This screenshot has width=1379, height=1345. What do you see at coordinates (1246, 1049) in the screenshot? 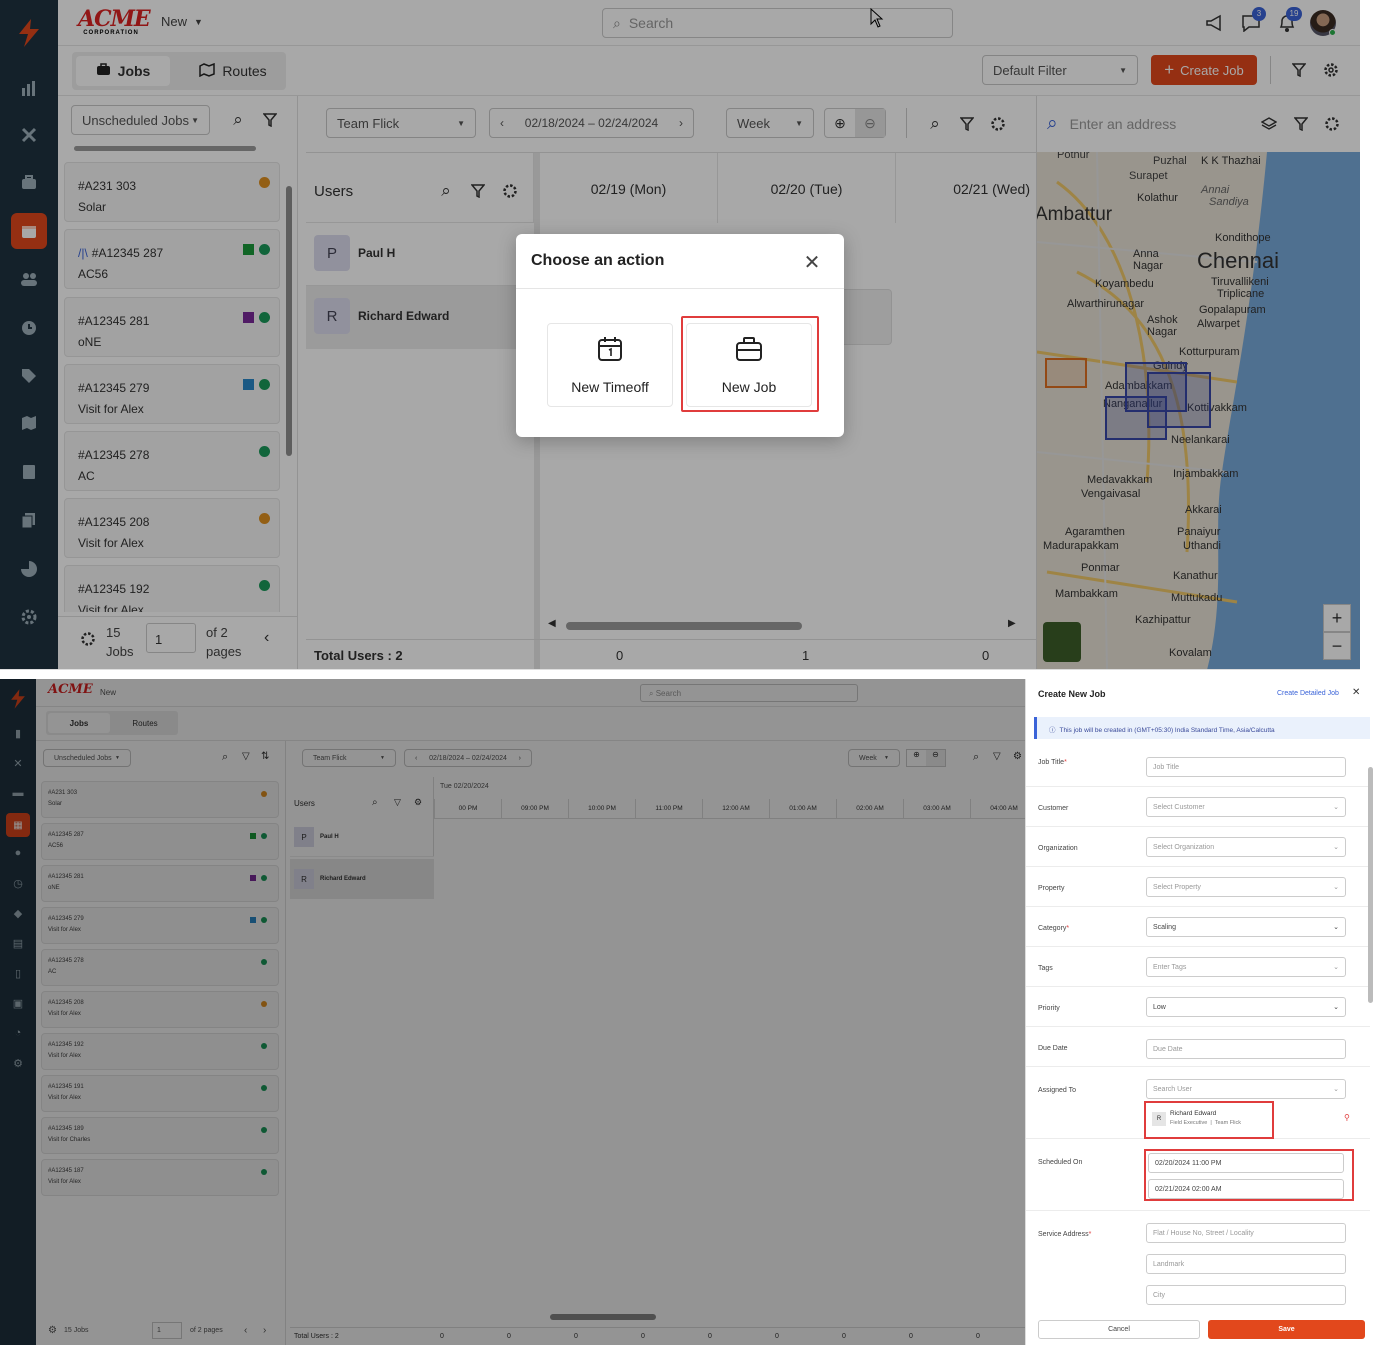
I see `due-date-input: Due Date` at bounding box center [1246, 1049].